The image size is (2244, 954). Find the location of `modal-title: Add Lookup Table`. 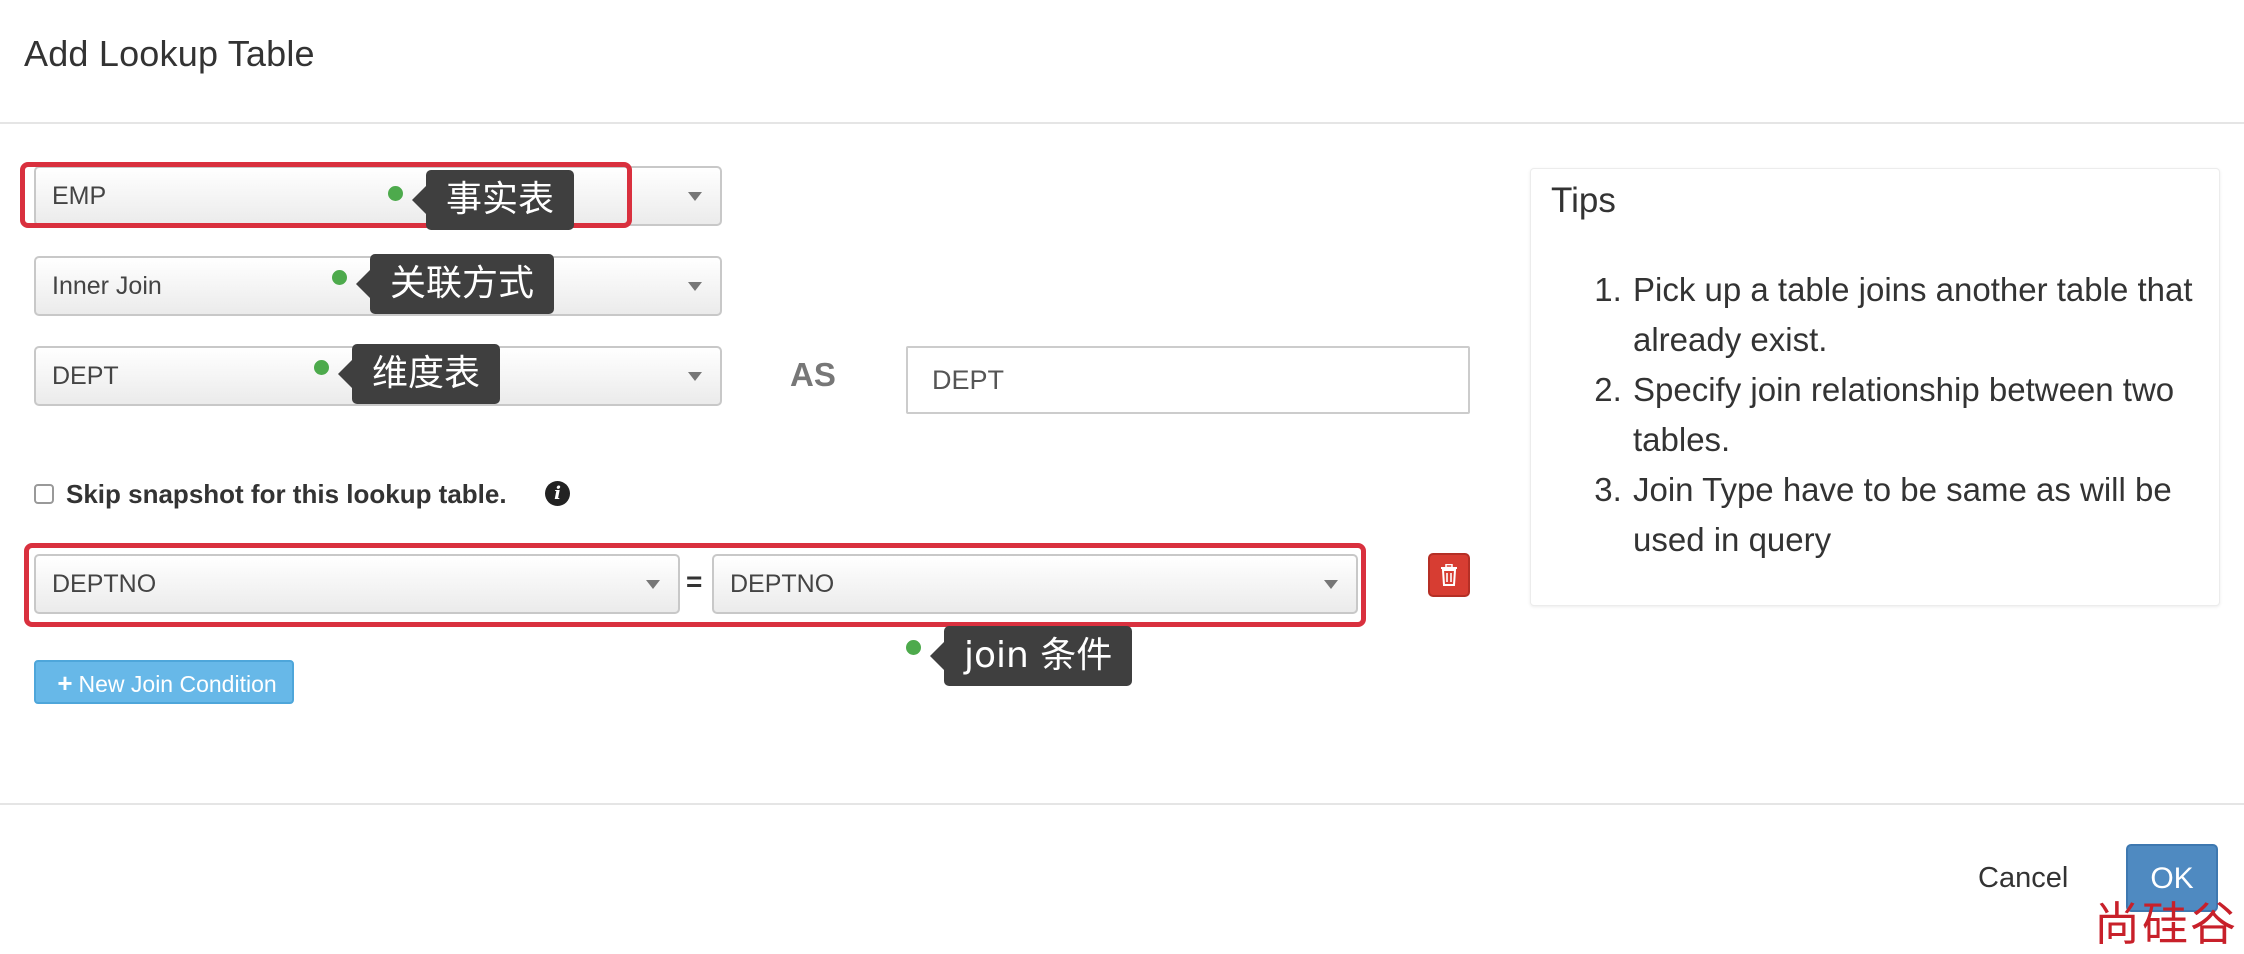

modal-title: Add Lookup Table is located at coordinates (169, 53).